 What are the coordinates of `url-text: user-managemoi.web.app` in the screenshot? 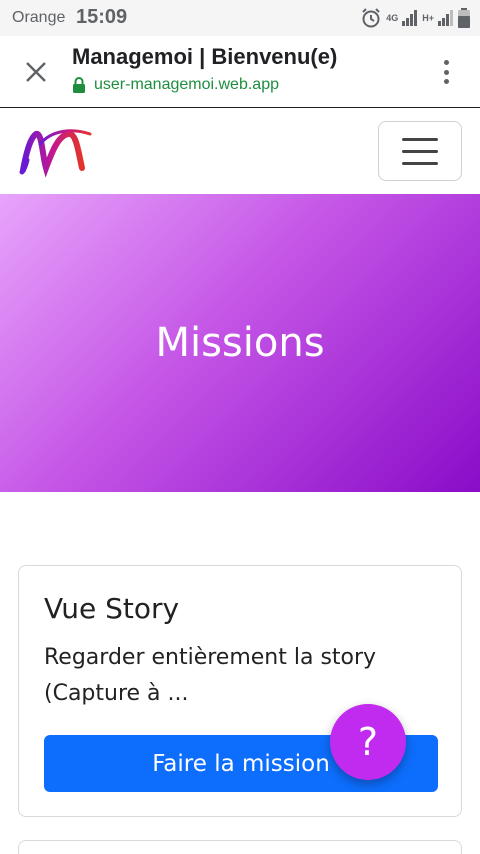 It's located at (186, 84).